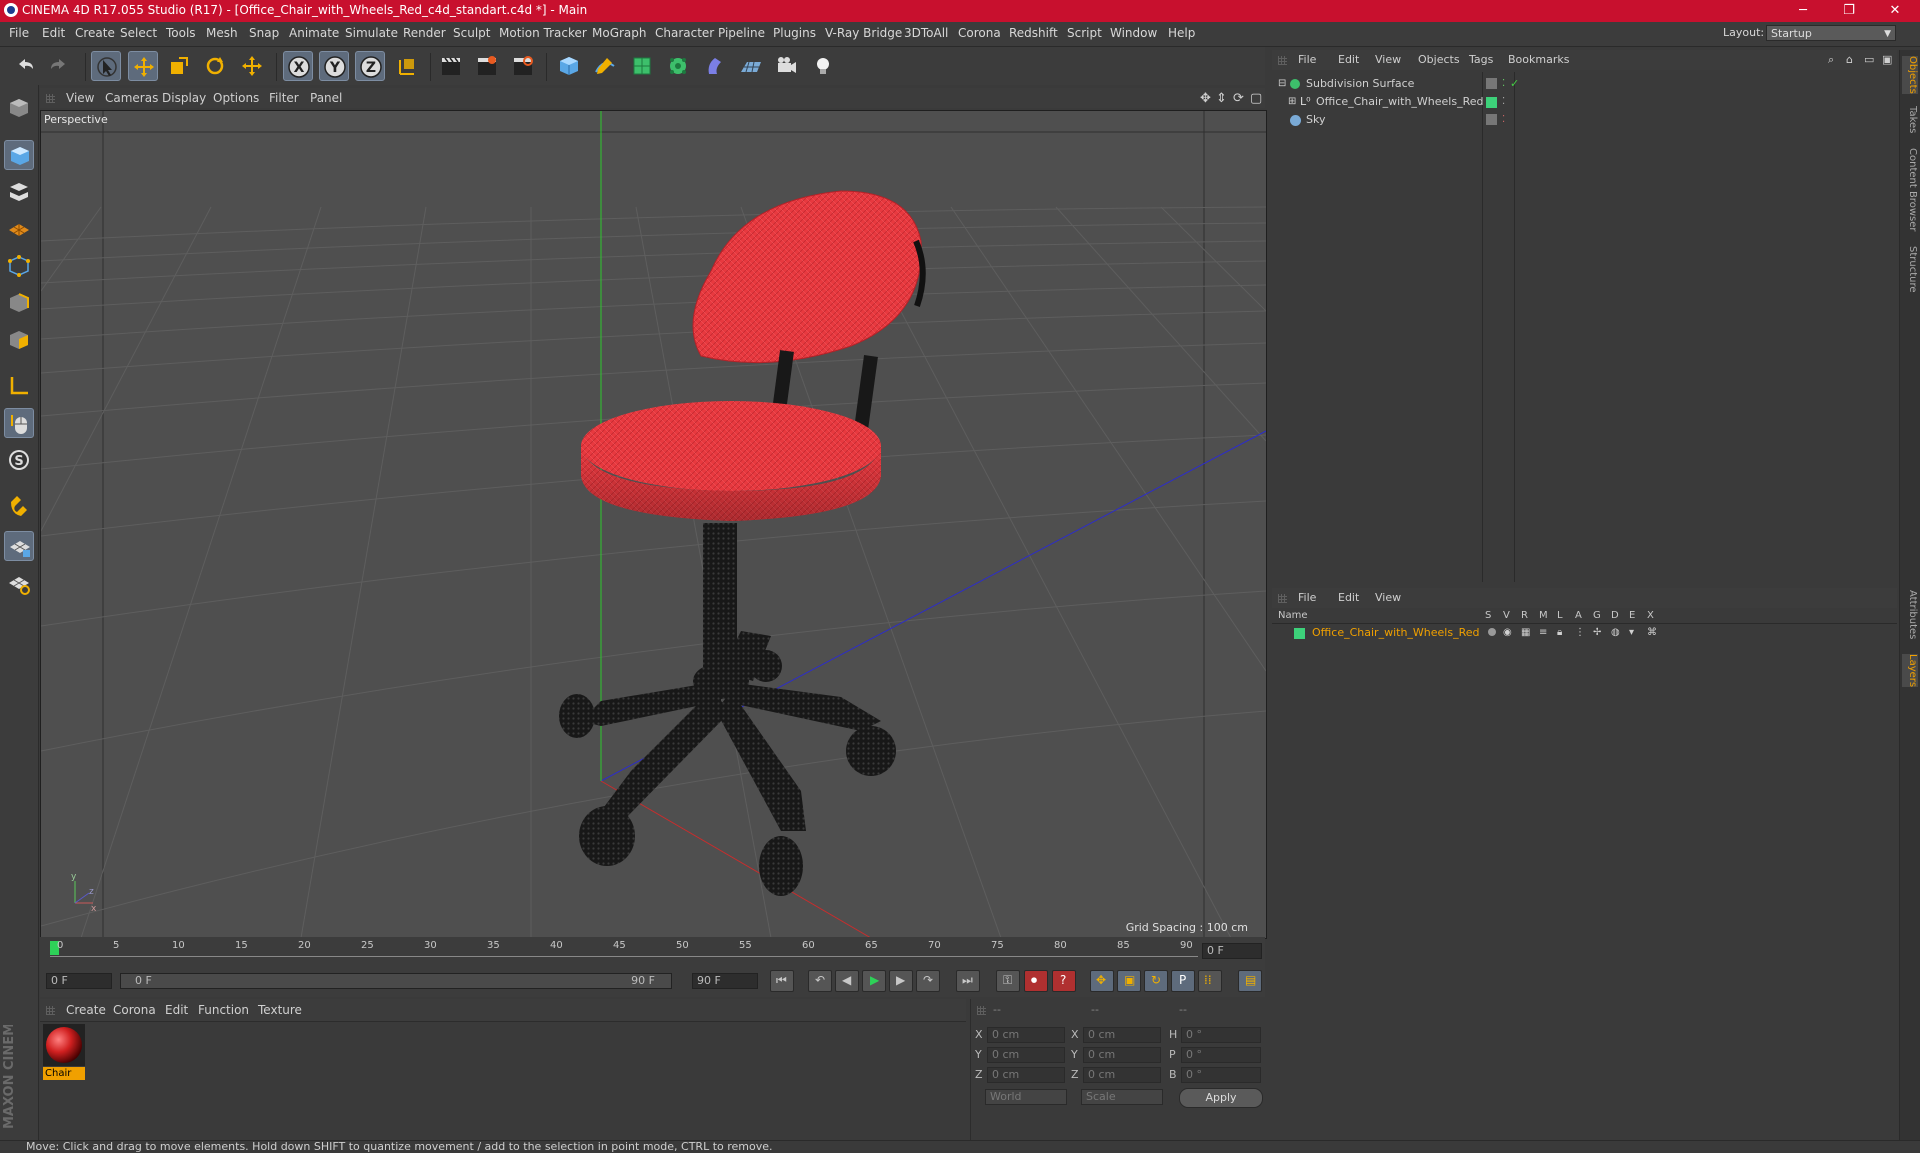 The height and width of the screenshot is (1153, 1920). What do you see at coordinates (1481, 59) in the screenshot?
I see `objects-menu-tags: Tags` at bounding box center [1481, 59].